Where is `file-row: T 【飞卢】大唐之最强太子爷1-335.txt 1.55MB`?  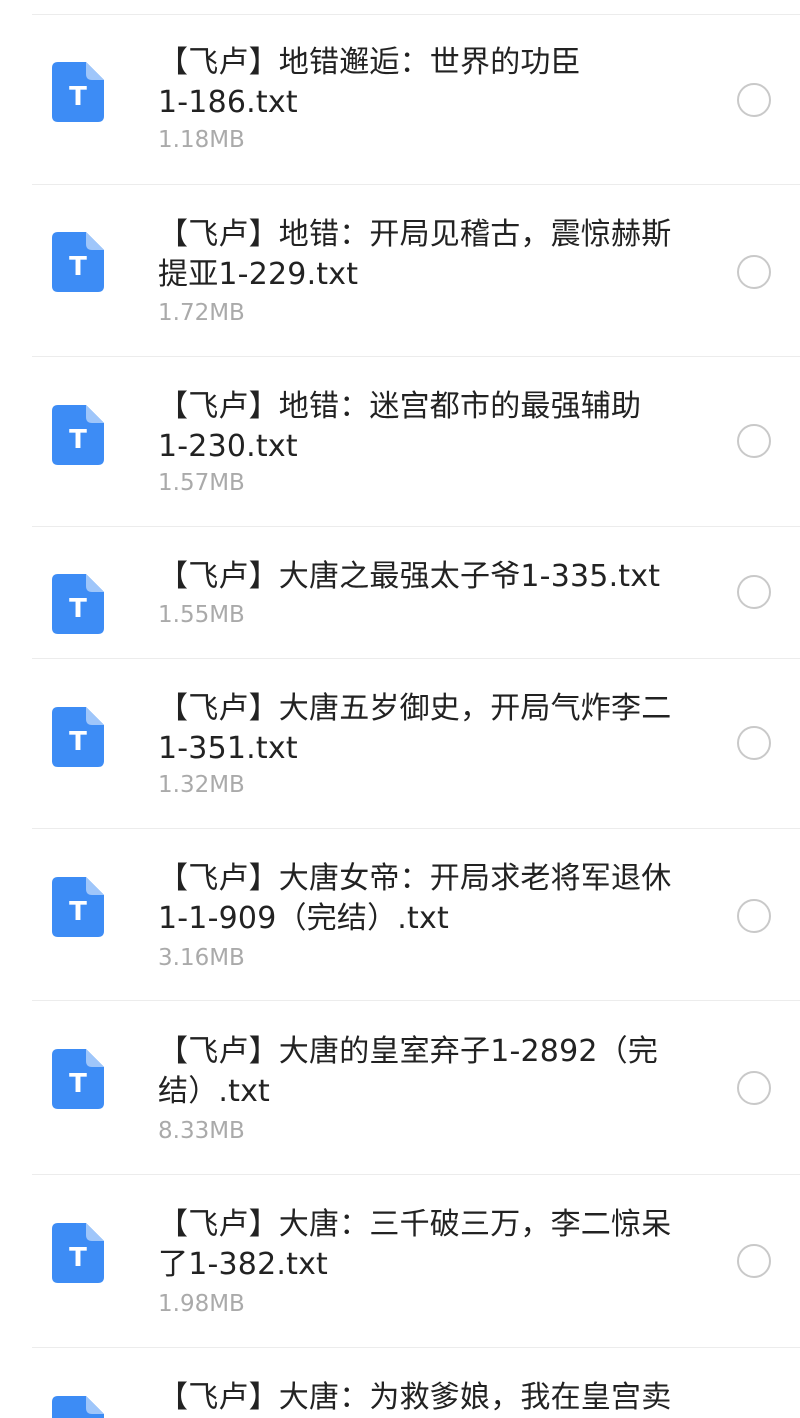 file-row: T 【飞卢】大唐之最强太子爷1-335.txt 1.55MB is located at coordinates (400, 592).